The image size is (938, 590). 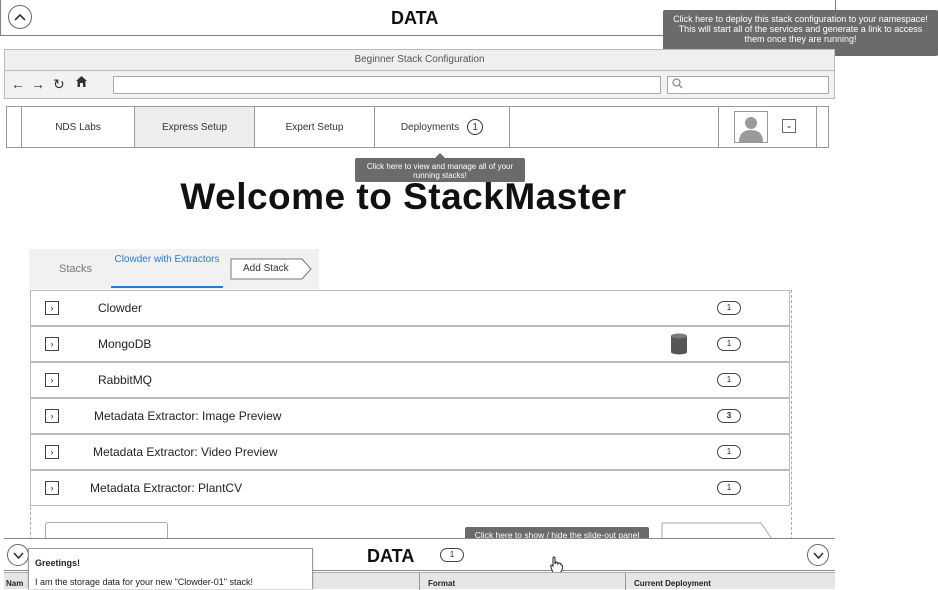 What do you see at coordinates (403, 196) in the screenshot?
I see `welcome-heading: Welcome to StackMaster` at bounding box center [403, 196].